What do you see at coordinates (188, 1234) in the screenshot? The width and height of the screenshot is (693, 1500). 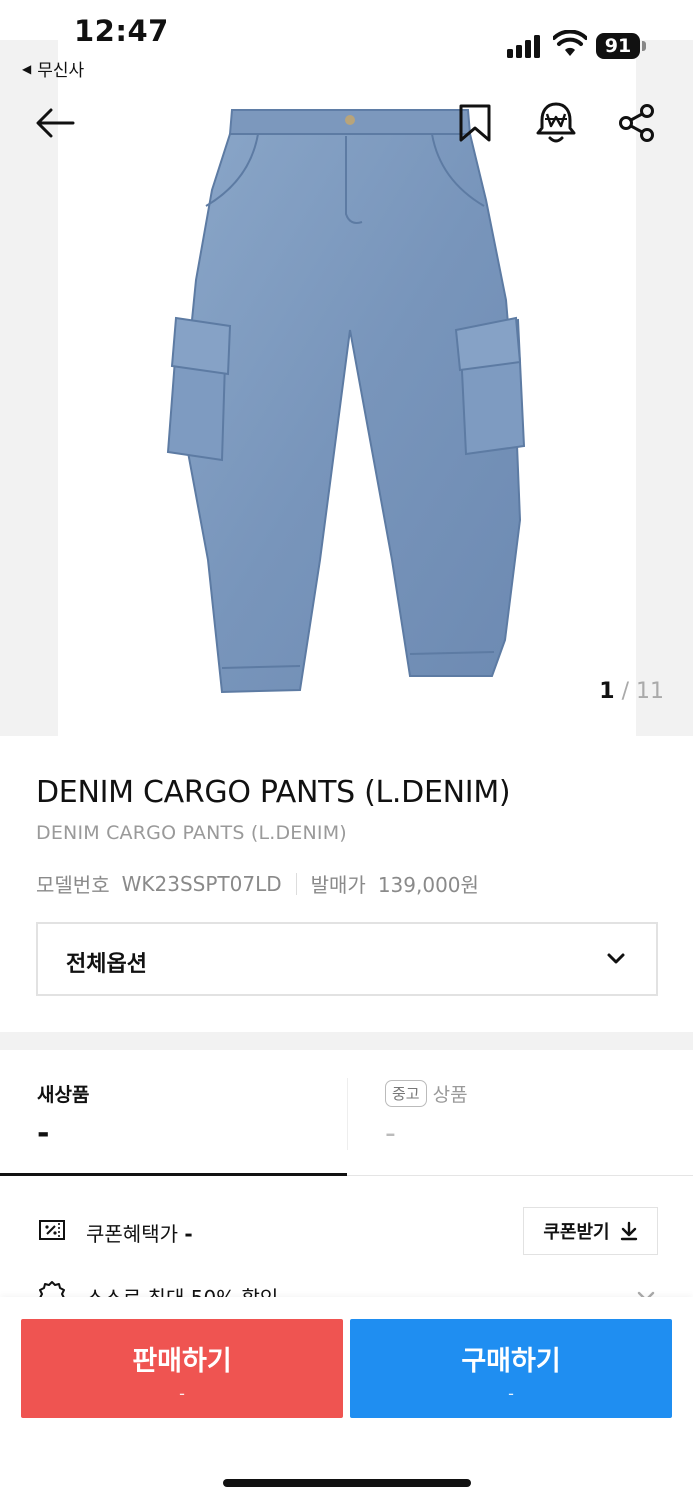 I see `coupon-value: -` at bounding box center [188, 1234].